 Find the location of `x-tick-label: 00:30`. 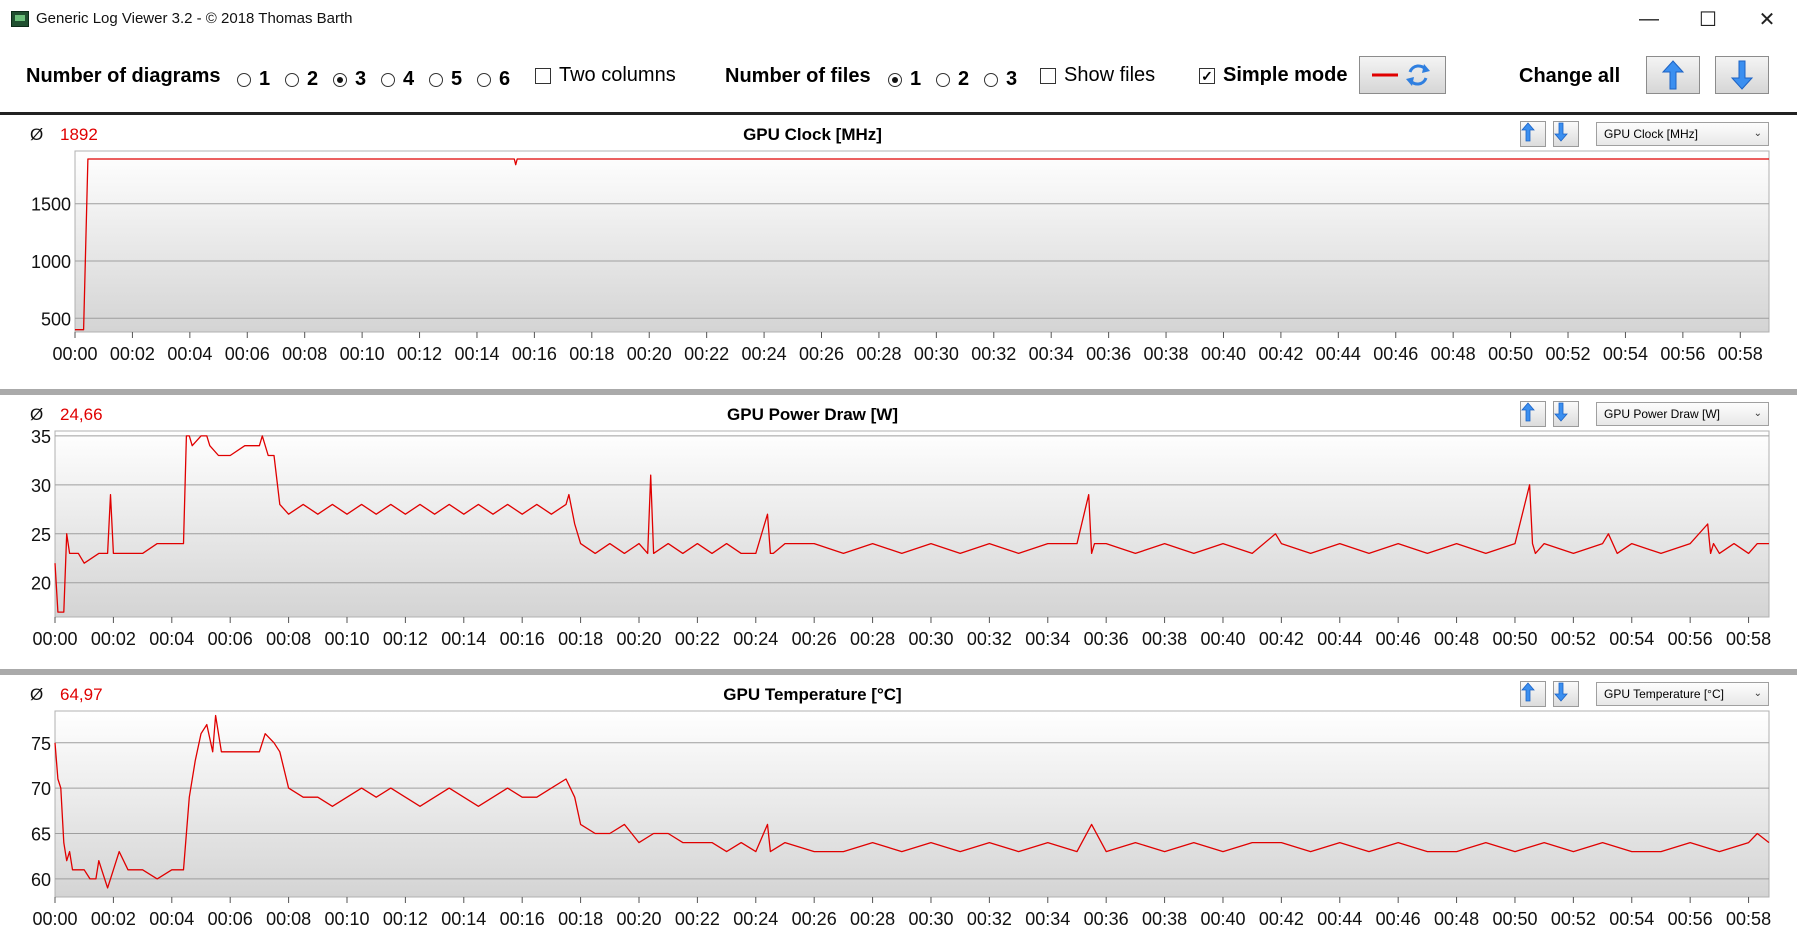

x-tick-label: 00:30 is located at coordinates (930, 639).